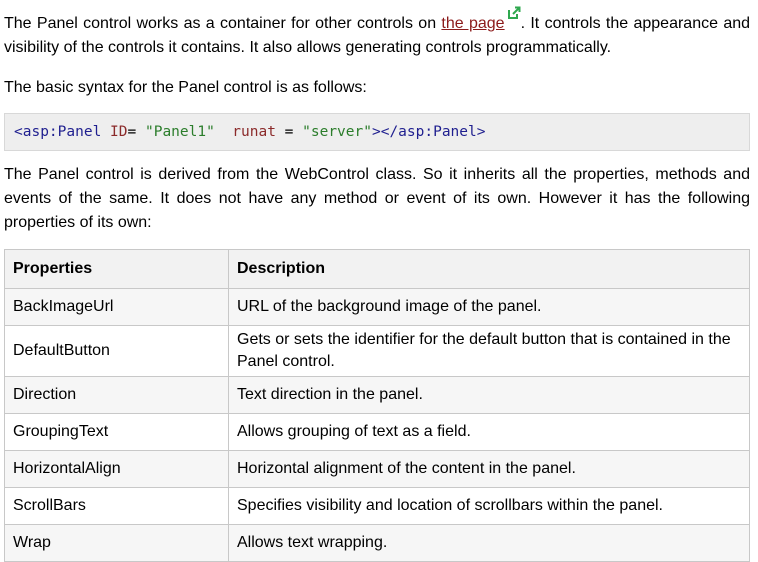 The width and height of the screenshot is (758, 562). I want to click on code-attr-id: ID, so click(114, 132).